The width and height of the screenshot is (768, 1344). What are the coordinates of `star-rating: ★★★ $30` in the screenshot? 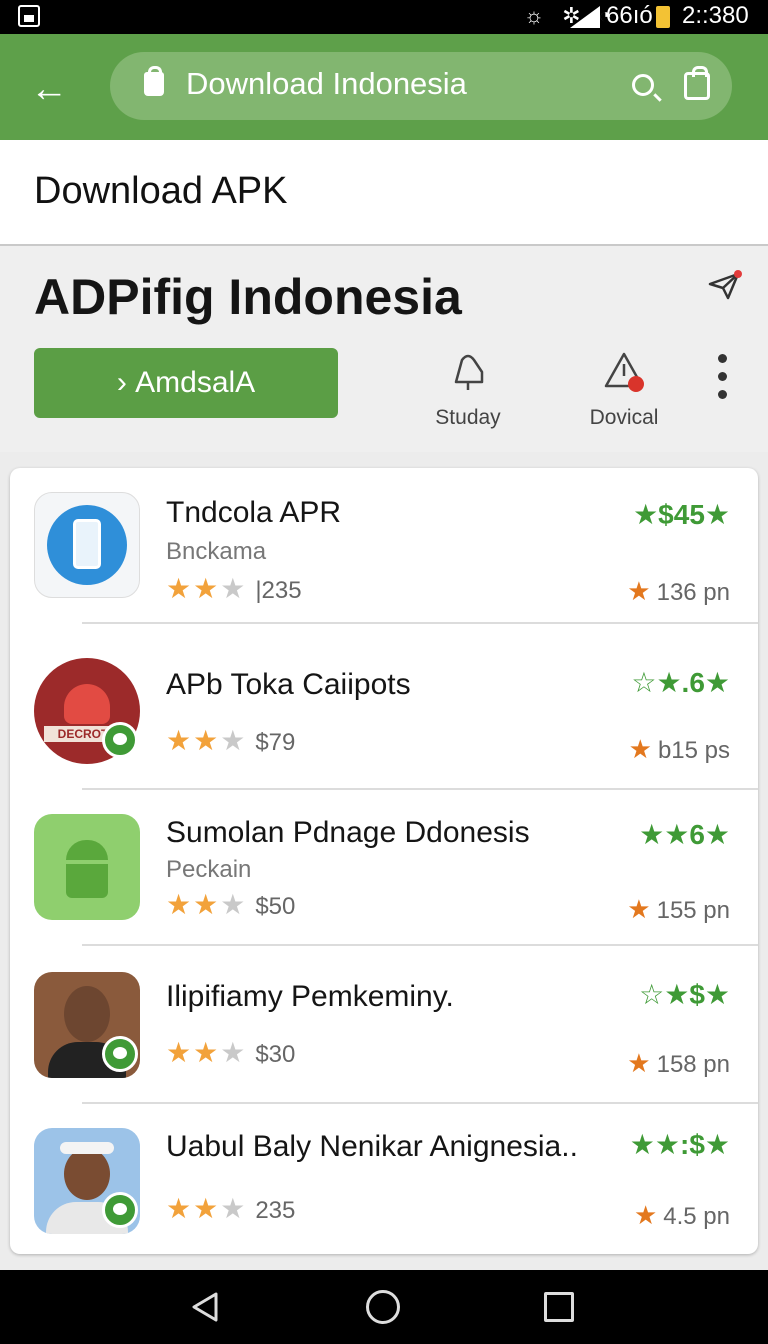 It's located at (231, 1052).